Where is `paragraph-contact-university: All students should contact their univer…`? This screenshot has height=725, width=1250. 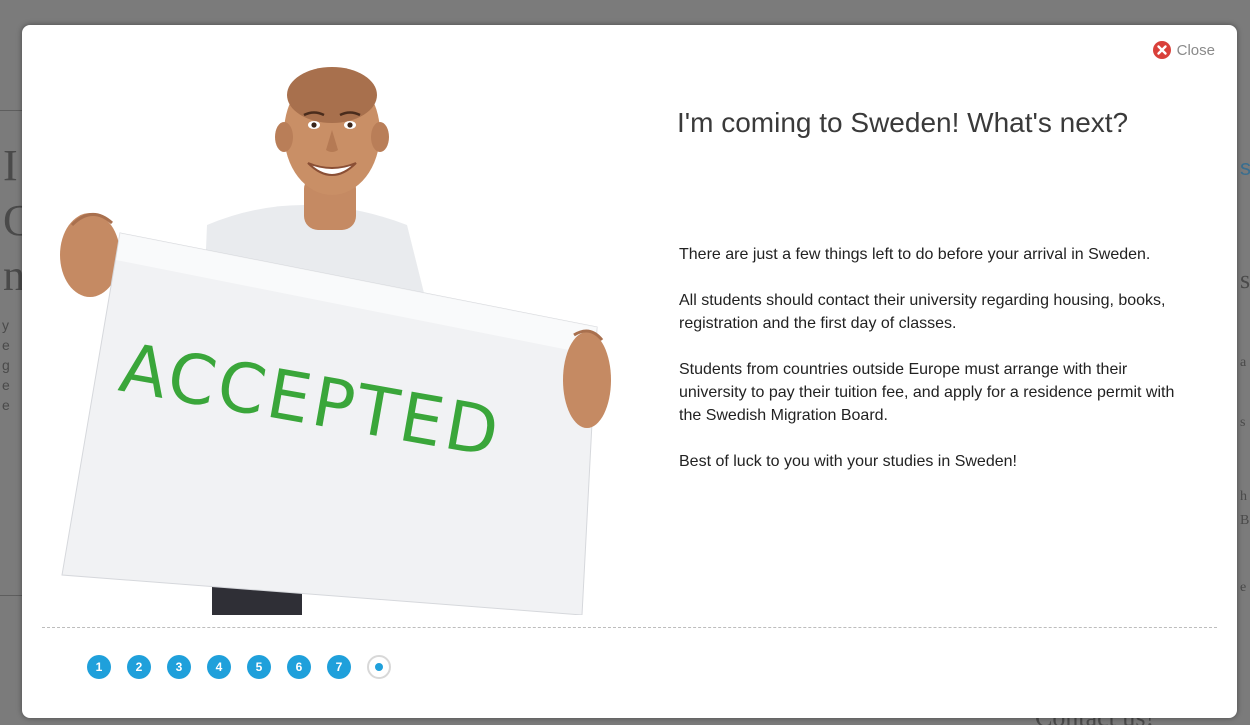
paragraph-contact-university: All students should contact their univer… is located at coordinates (922, 312).